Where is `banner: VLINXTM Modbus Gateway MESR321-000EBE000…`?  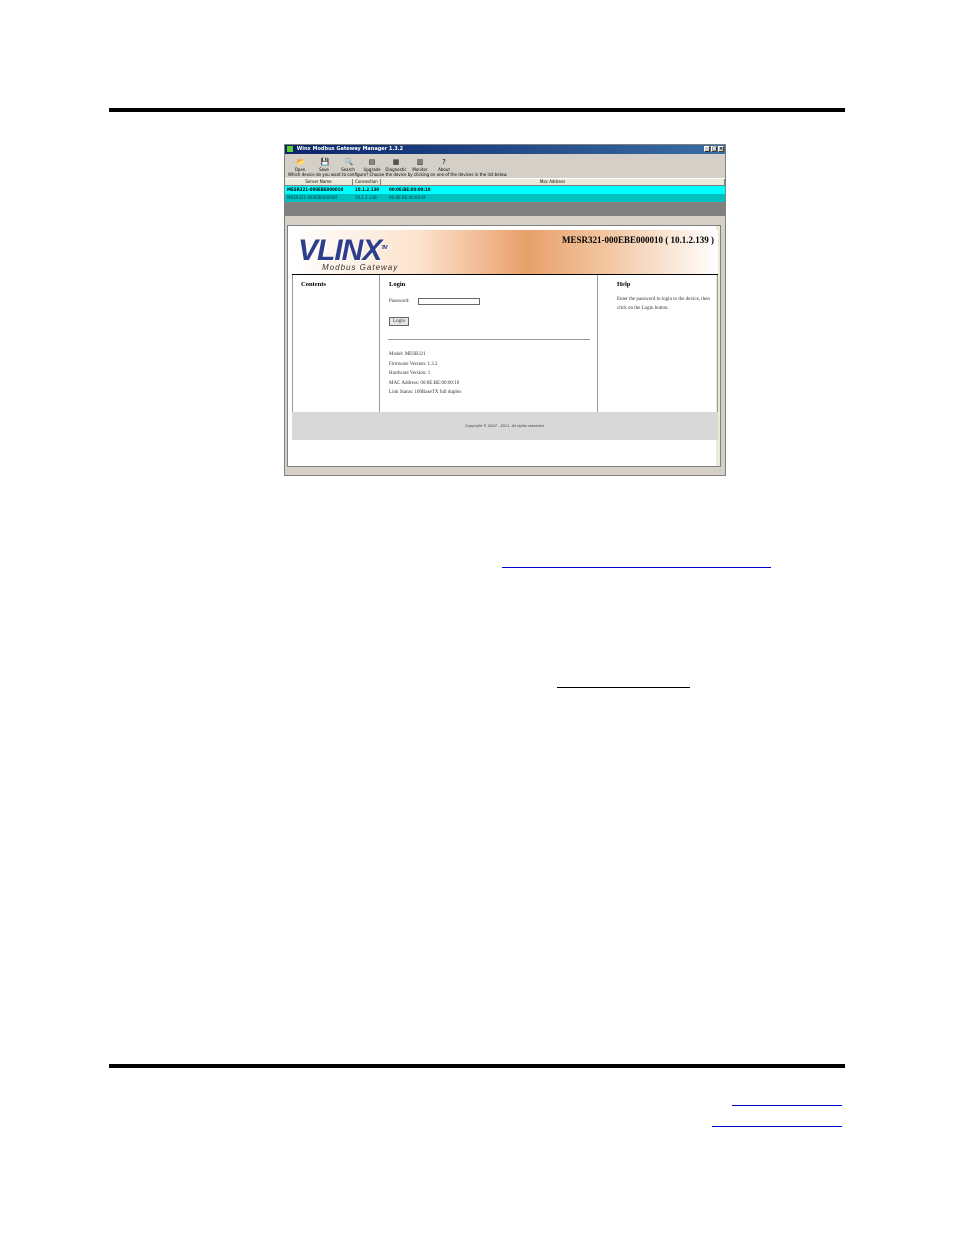 banner: VLINXTM Modbus Gateway MESR321-000EBE000… is located at coordinates (505, 252).